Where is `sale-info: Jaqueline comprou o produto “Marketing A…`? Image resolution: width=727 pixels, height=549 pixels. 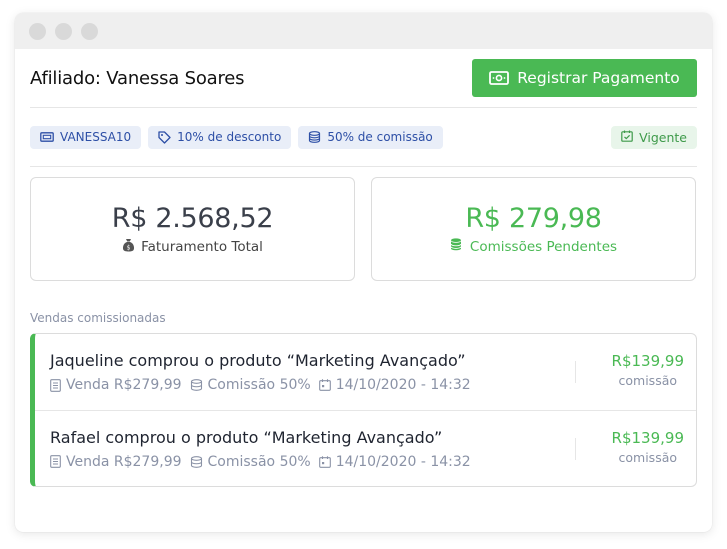
sale-info: Jaqueline comprou o produto “Marketing A… is located at coordinates (260, 372).